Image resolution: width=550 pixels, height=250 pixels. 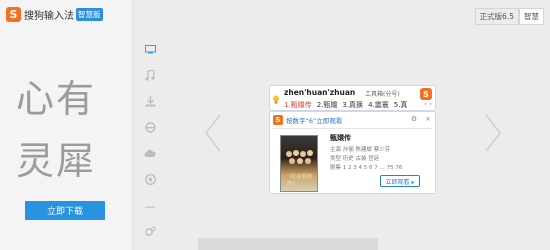 I want to click on carousel-next-arrow, so click(x=493, y=133).